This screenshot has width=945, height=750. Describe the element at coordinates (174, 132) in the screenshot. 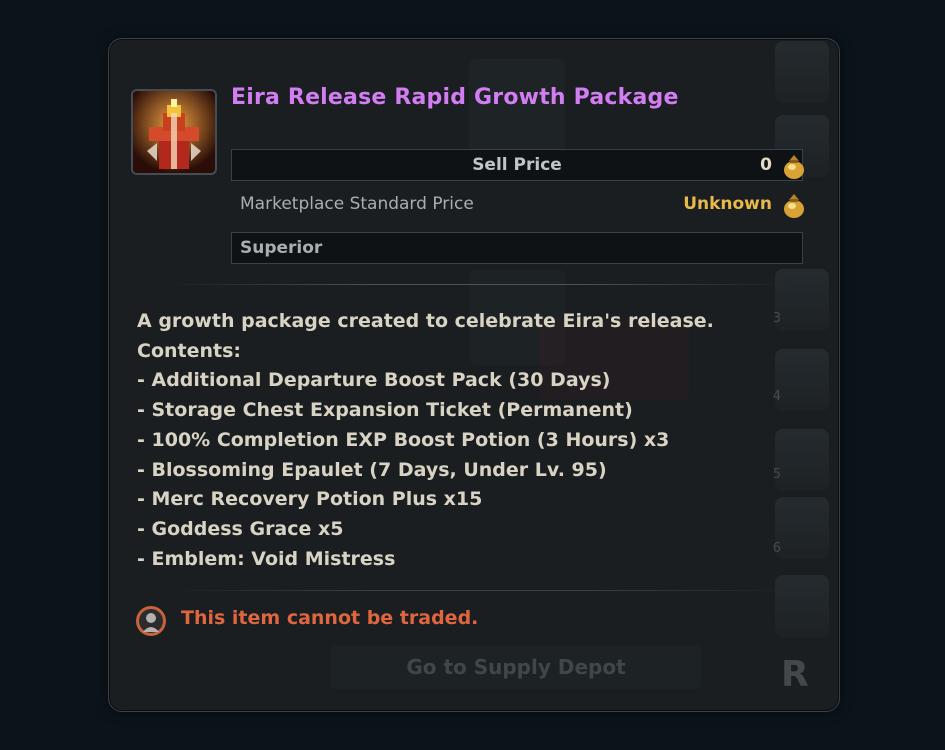

I see `gift-box-icon` at that location.